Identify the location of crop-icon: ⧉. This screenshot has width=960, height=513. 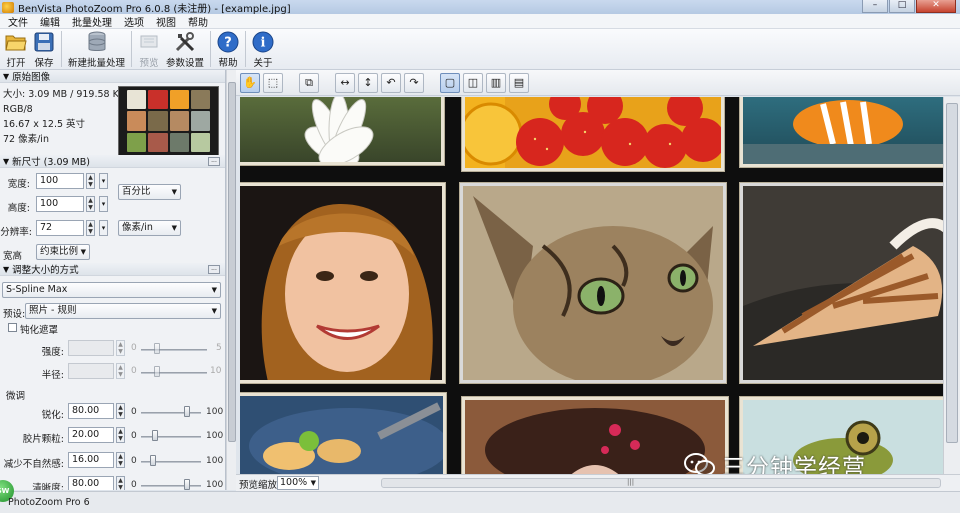
(309, 82).